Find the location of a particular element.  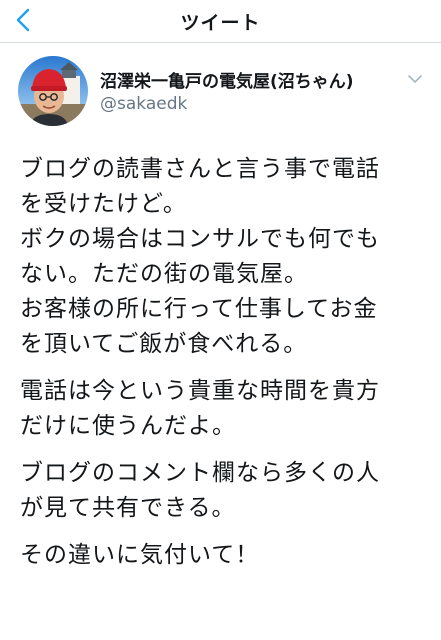

tweet-author: 沼澤栄一亀戸の電気屋(沼ちゃん) @sakaedk is located at coordinates (223, 92).